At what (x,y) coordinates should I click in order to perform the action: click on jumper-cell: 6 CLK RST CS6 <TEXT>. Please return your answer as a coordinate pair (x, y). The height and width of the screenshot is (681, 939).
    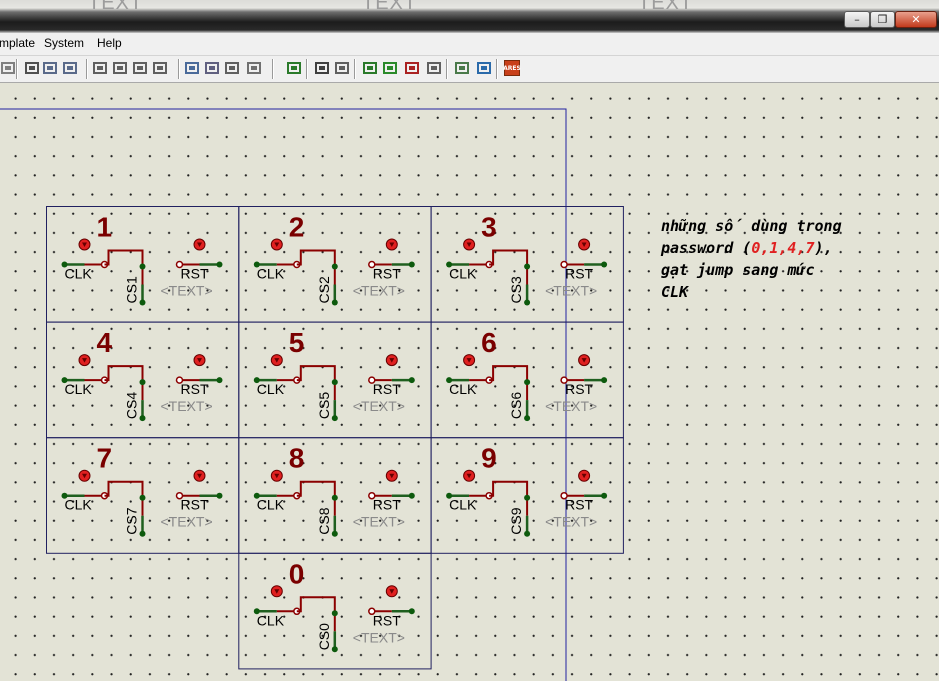
    Looking at the image, I should click on (527, 380).